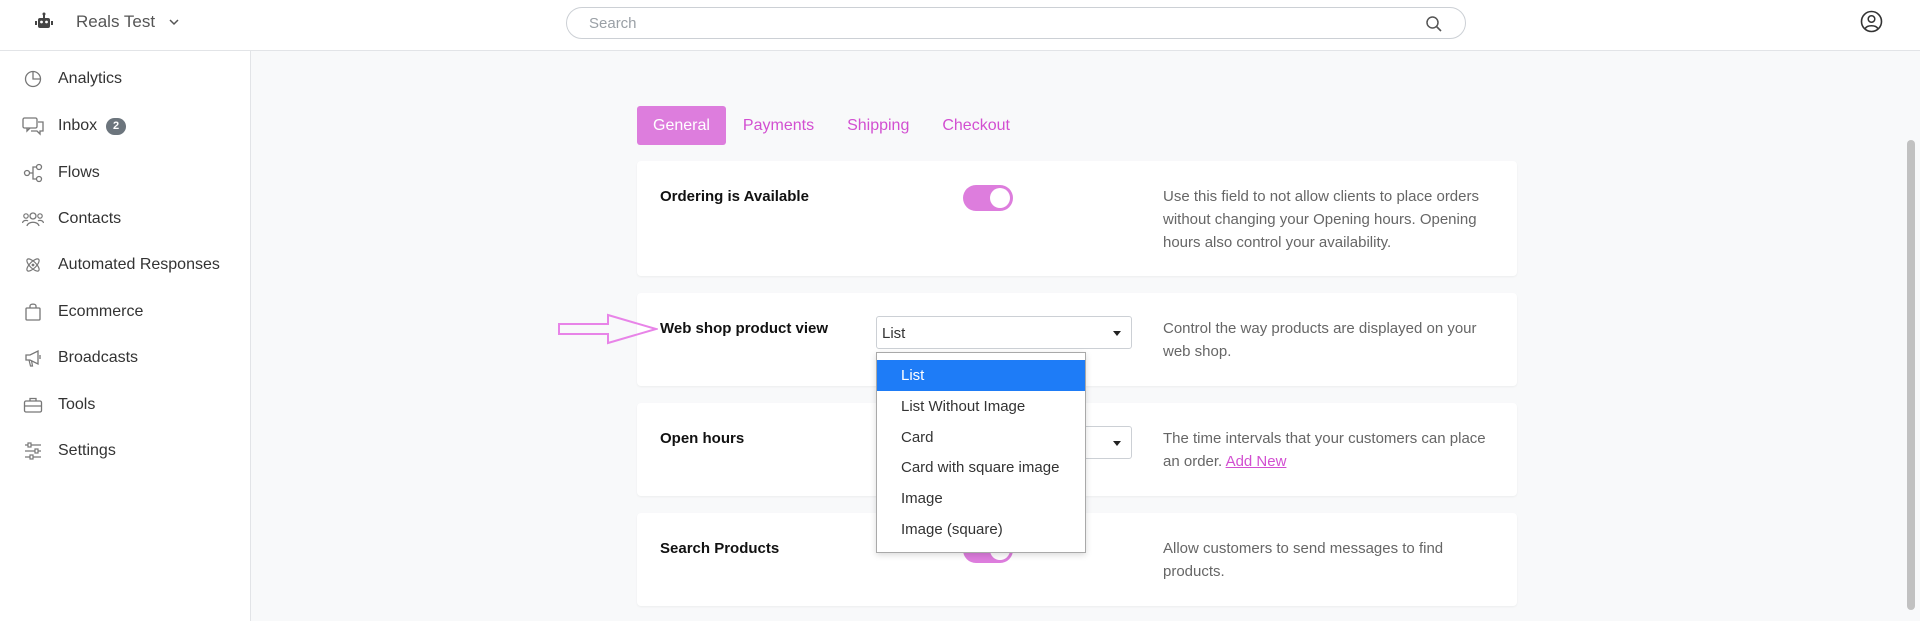  What do you see at coordinates (125, 451) in the screenshot?
I see `sidebar-item-settings: Settings` at bounding box center [125, 451].